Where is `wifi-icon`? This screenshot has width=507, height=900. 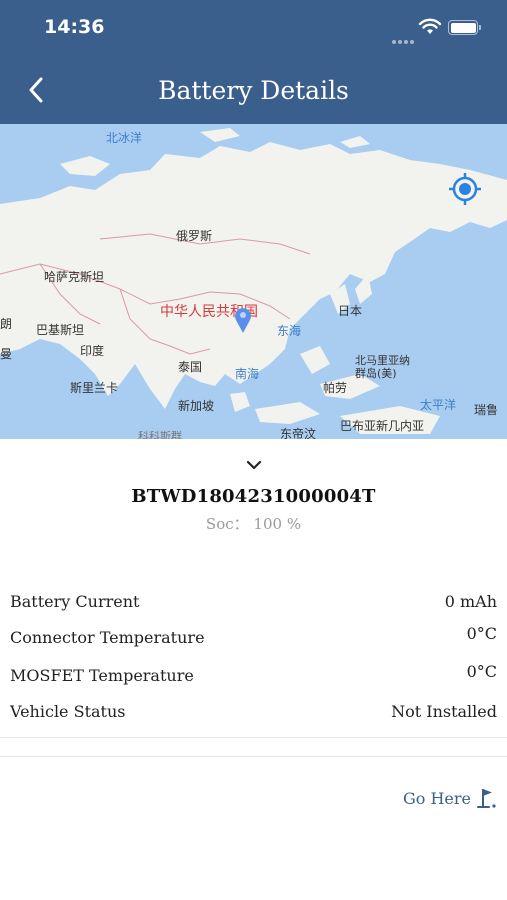
wifi-icon is located at coordinates (430, 26).